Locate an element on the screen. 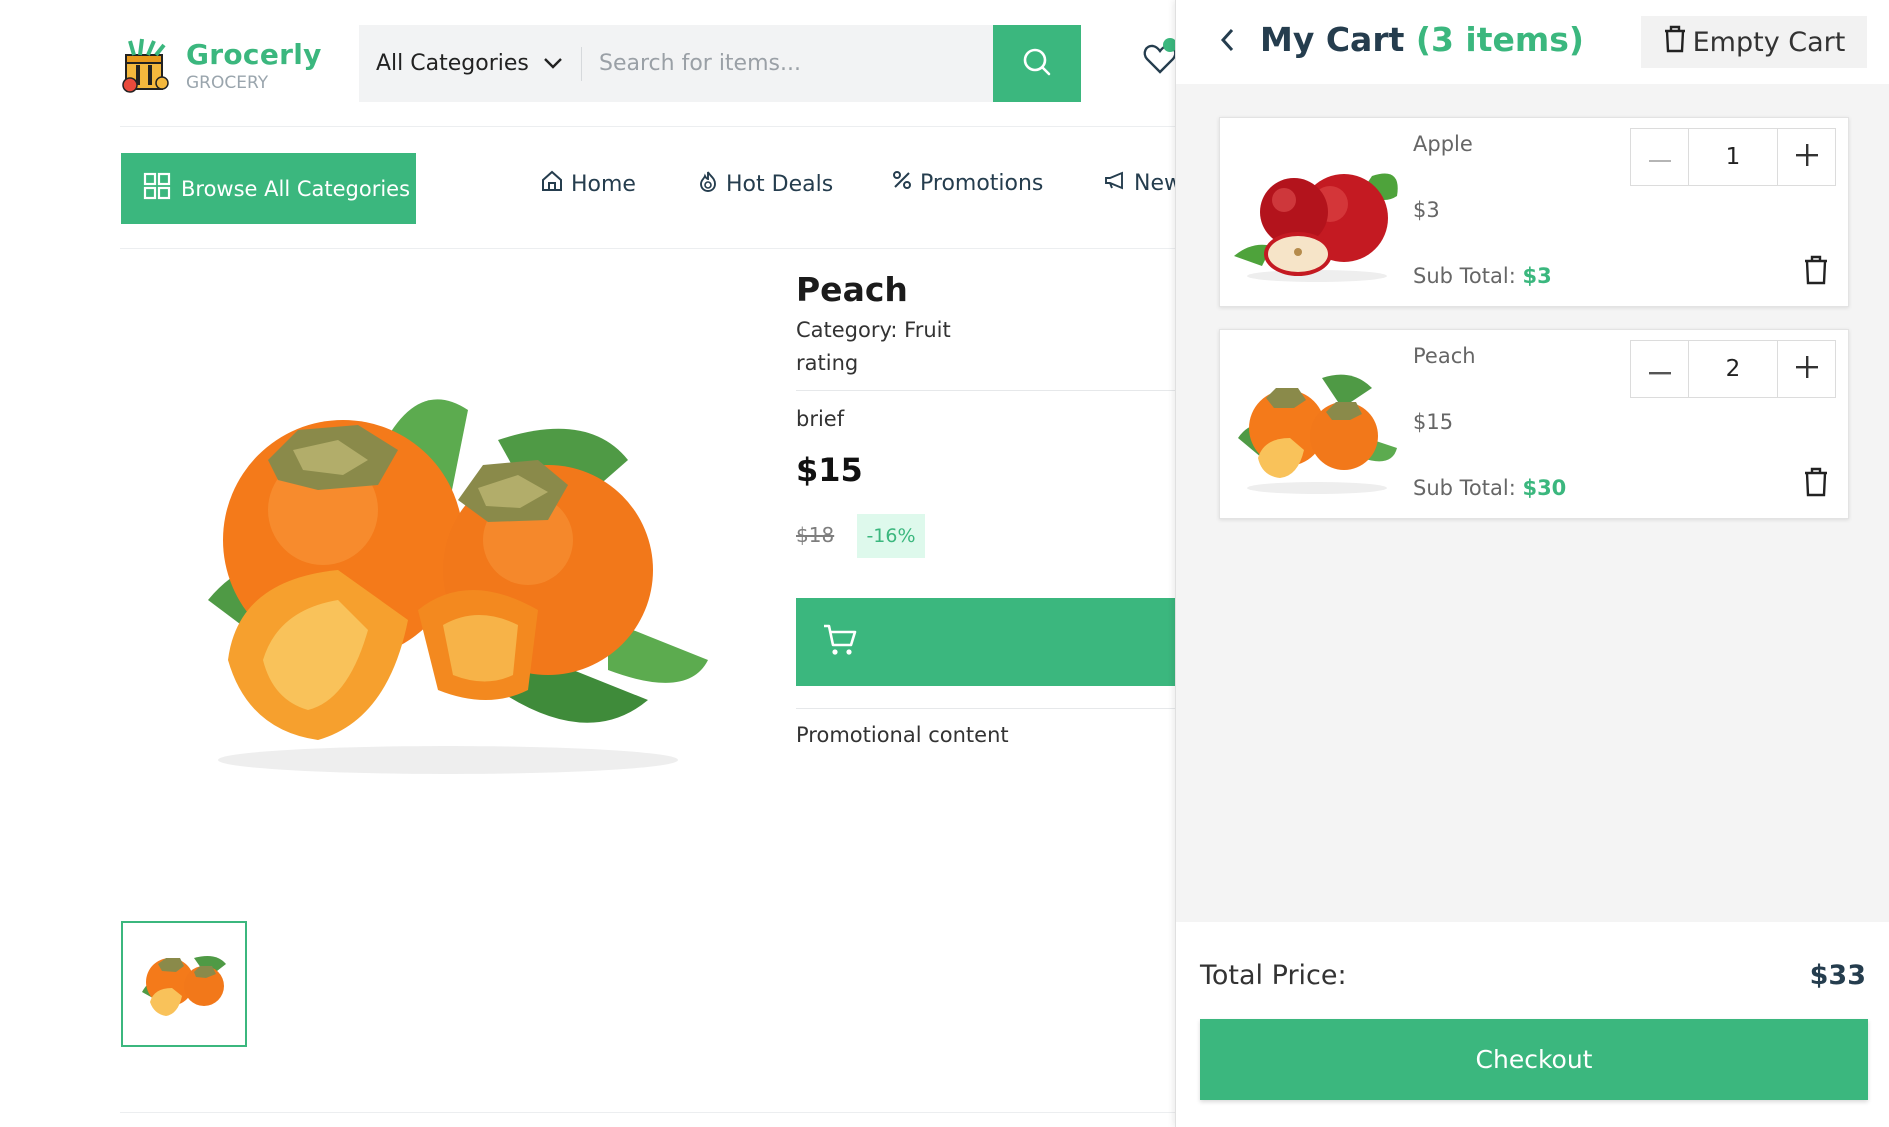 This screenshot has height=1127, width=1889. subtotal-value: $3 is located at coordinates (1537, 276).